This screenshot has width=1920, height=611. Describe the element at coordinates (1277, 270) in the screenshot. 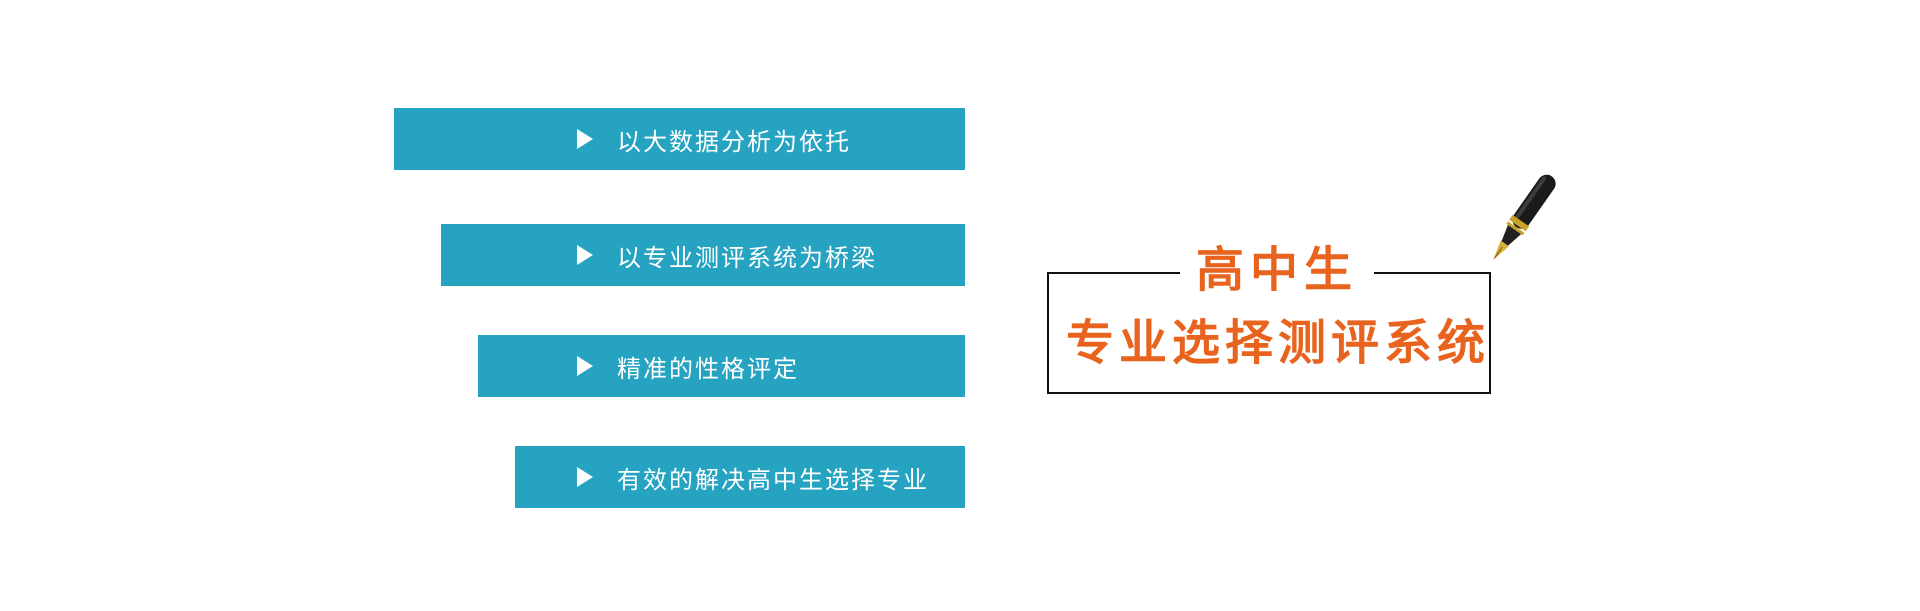

I see `title-subtitle: 高中生` at that location.